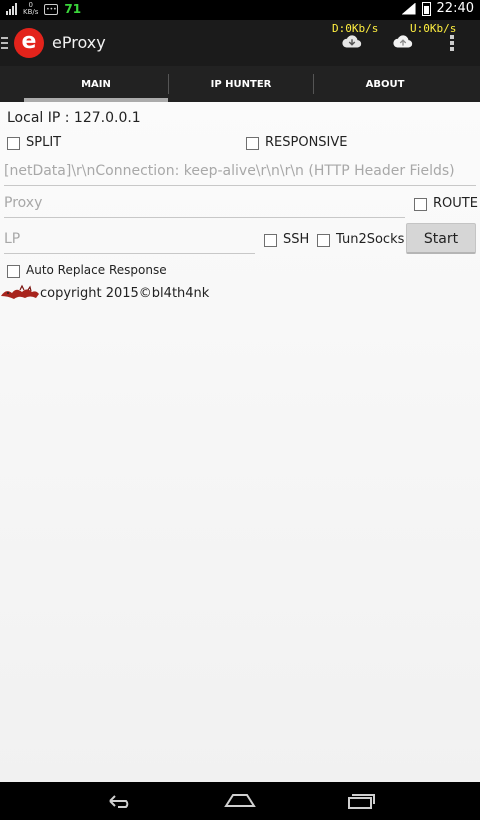 The image size is (480, 820). I want to click on split-checkbox, so click(13, 143).